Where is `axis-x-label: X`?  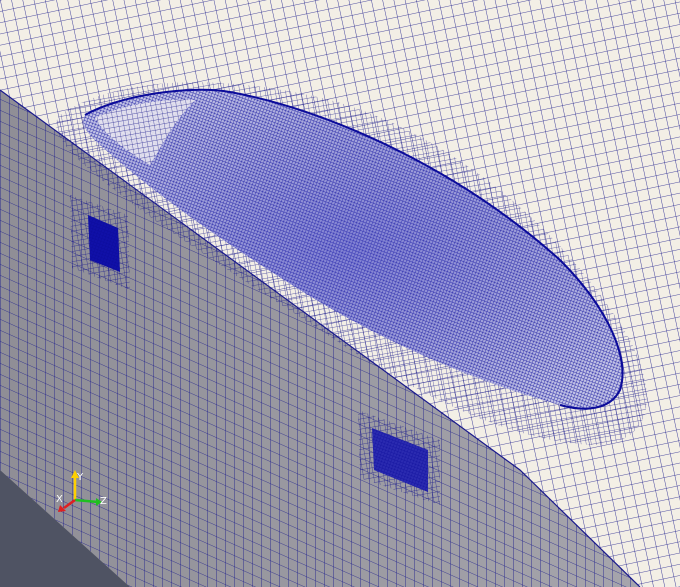
axis-x-label: X is located at coordinates (59, 499).